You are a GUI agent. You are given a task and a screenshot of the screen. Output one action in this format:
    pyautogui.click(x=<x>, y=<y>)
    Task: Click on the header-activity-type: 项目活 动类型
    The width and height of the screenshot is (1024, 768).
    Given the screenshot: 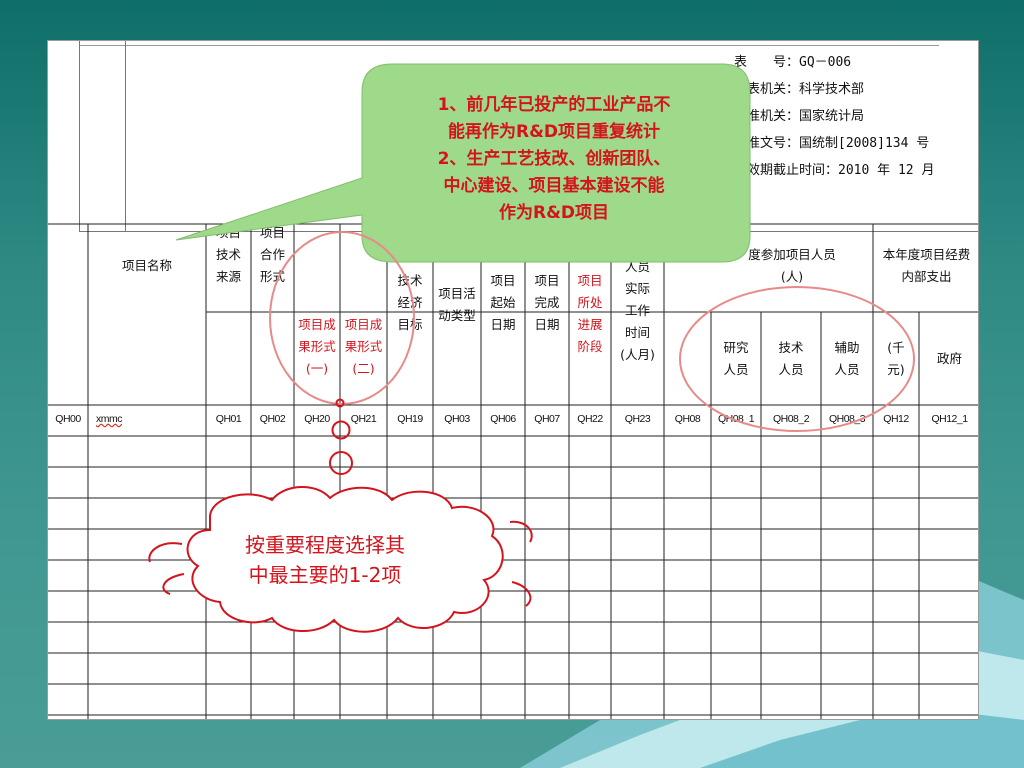 What is the action you would take?
    pyautogui.click(x=457, y=304)
    